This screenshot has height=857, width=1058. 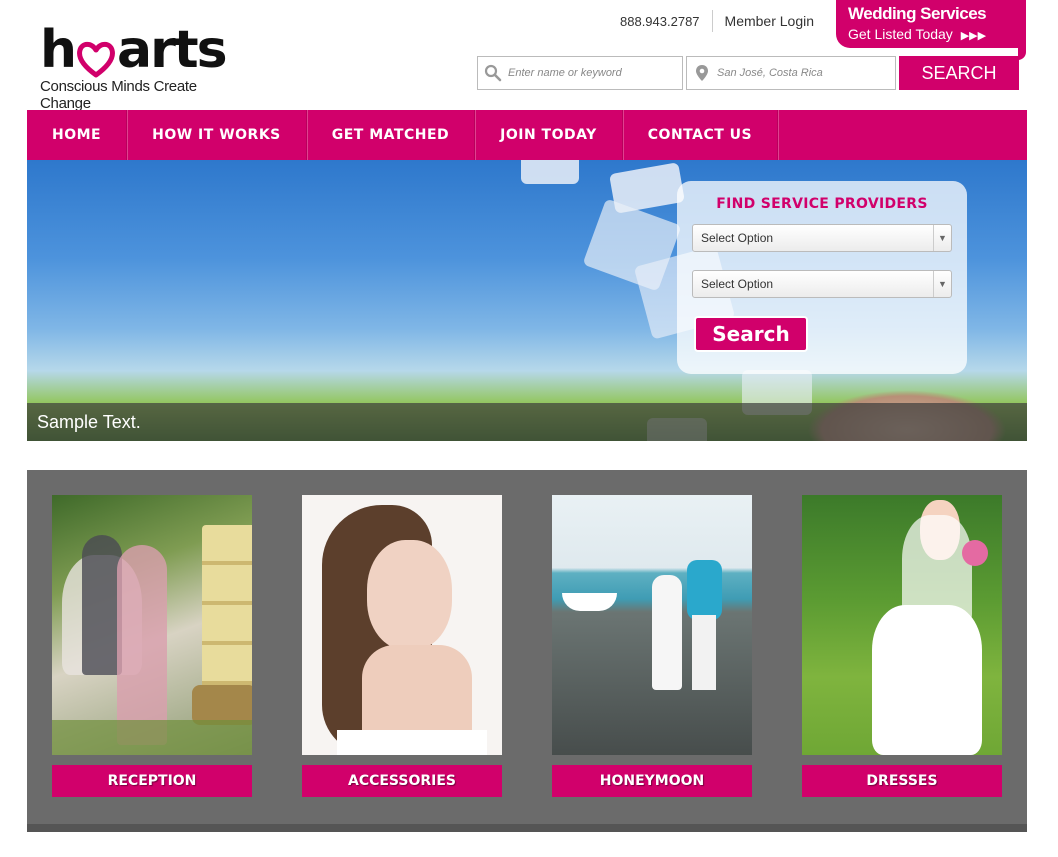 What do you see at coordinates (217, 135) in the screenshot?
I see `nav-how-it-works: HOW IT WORKS` at bounding box center [217, 135].